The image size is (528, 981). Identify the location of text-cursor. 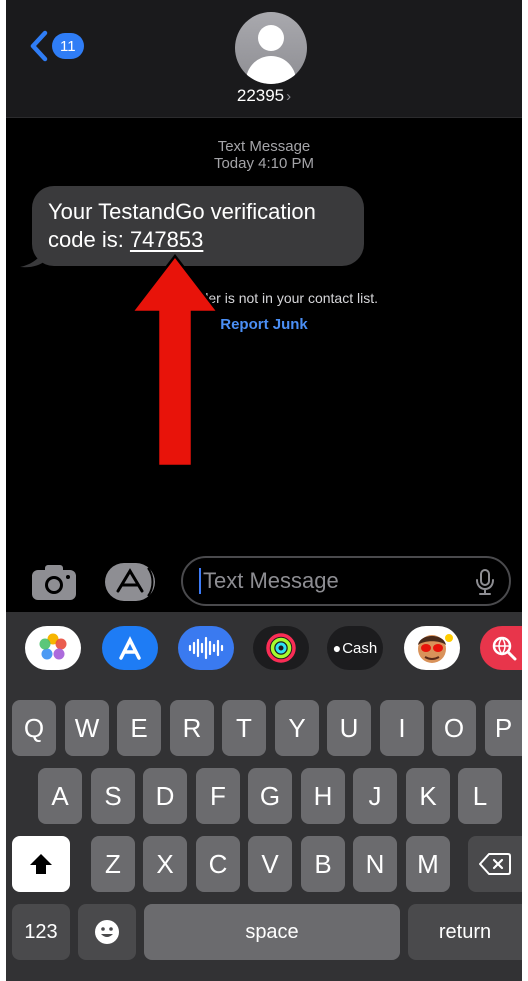
(200, 581).